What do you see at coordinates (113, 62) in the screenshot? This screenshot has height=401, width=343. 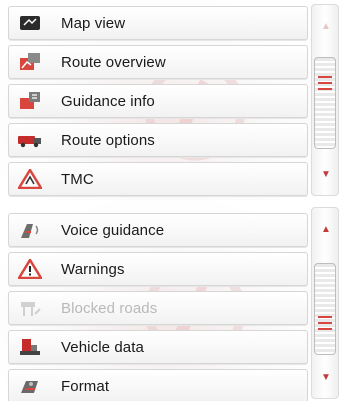 I see `menu-item-label: Route overview` at bounding box center [113, 62].